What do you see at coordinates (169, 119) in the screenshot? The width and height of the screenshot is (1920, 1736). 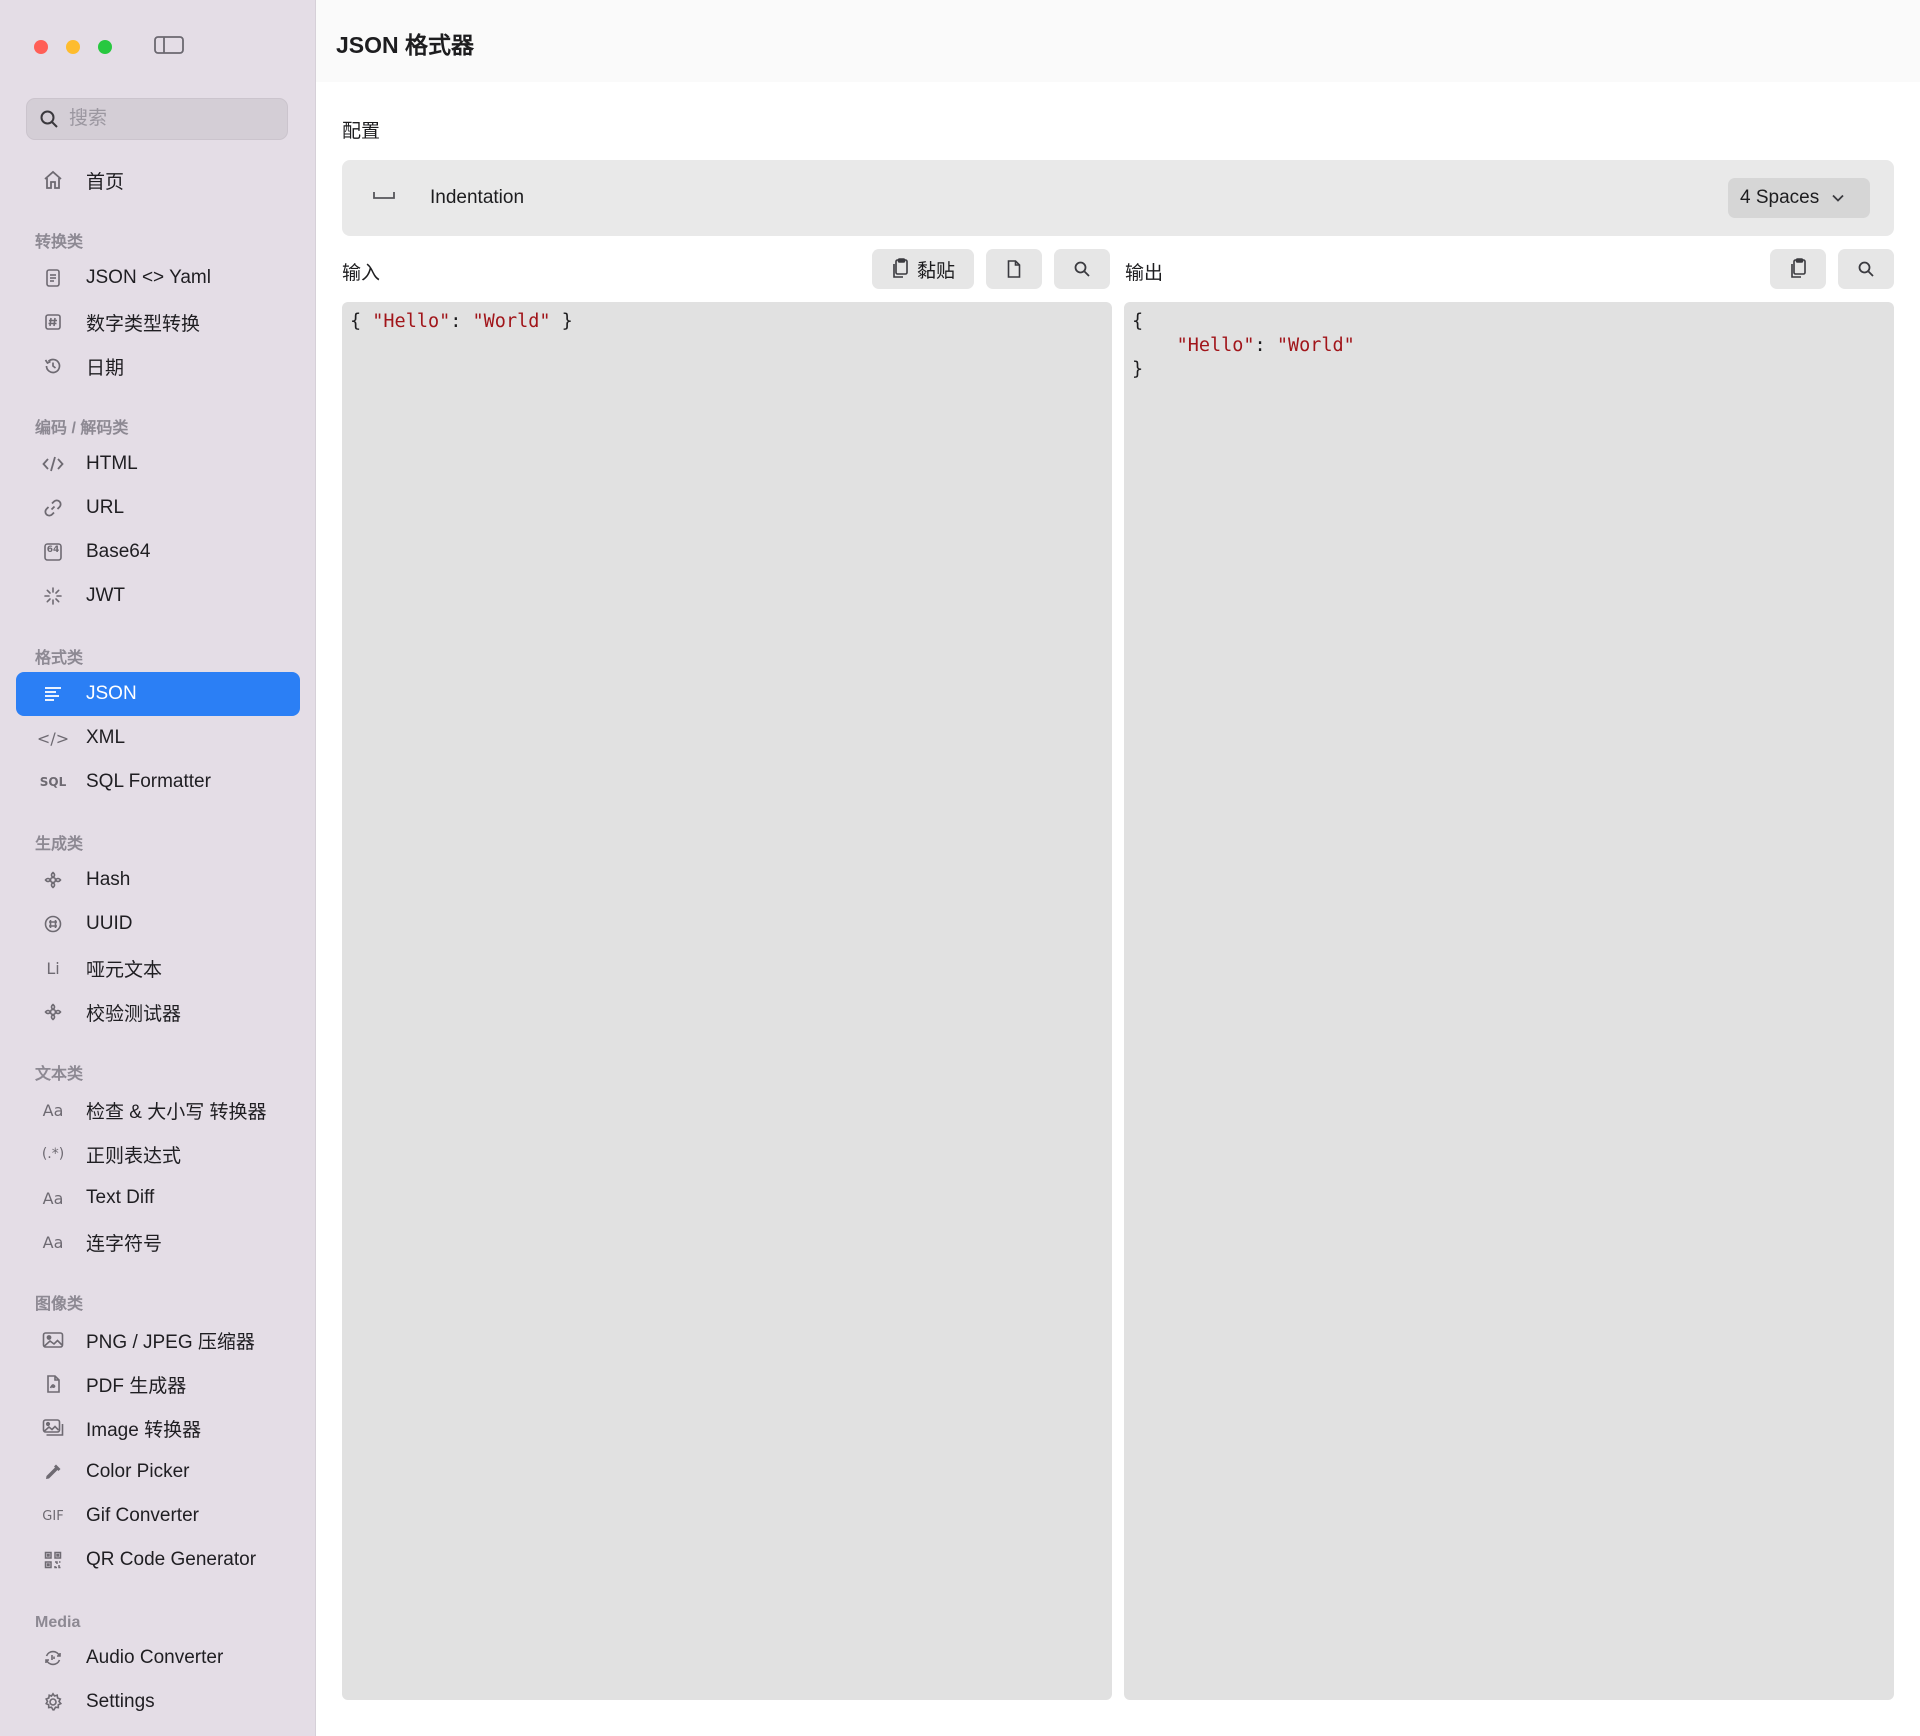 I see `search-input` at bounding box center [169, 119].